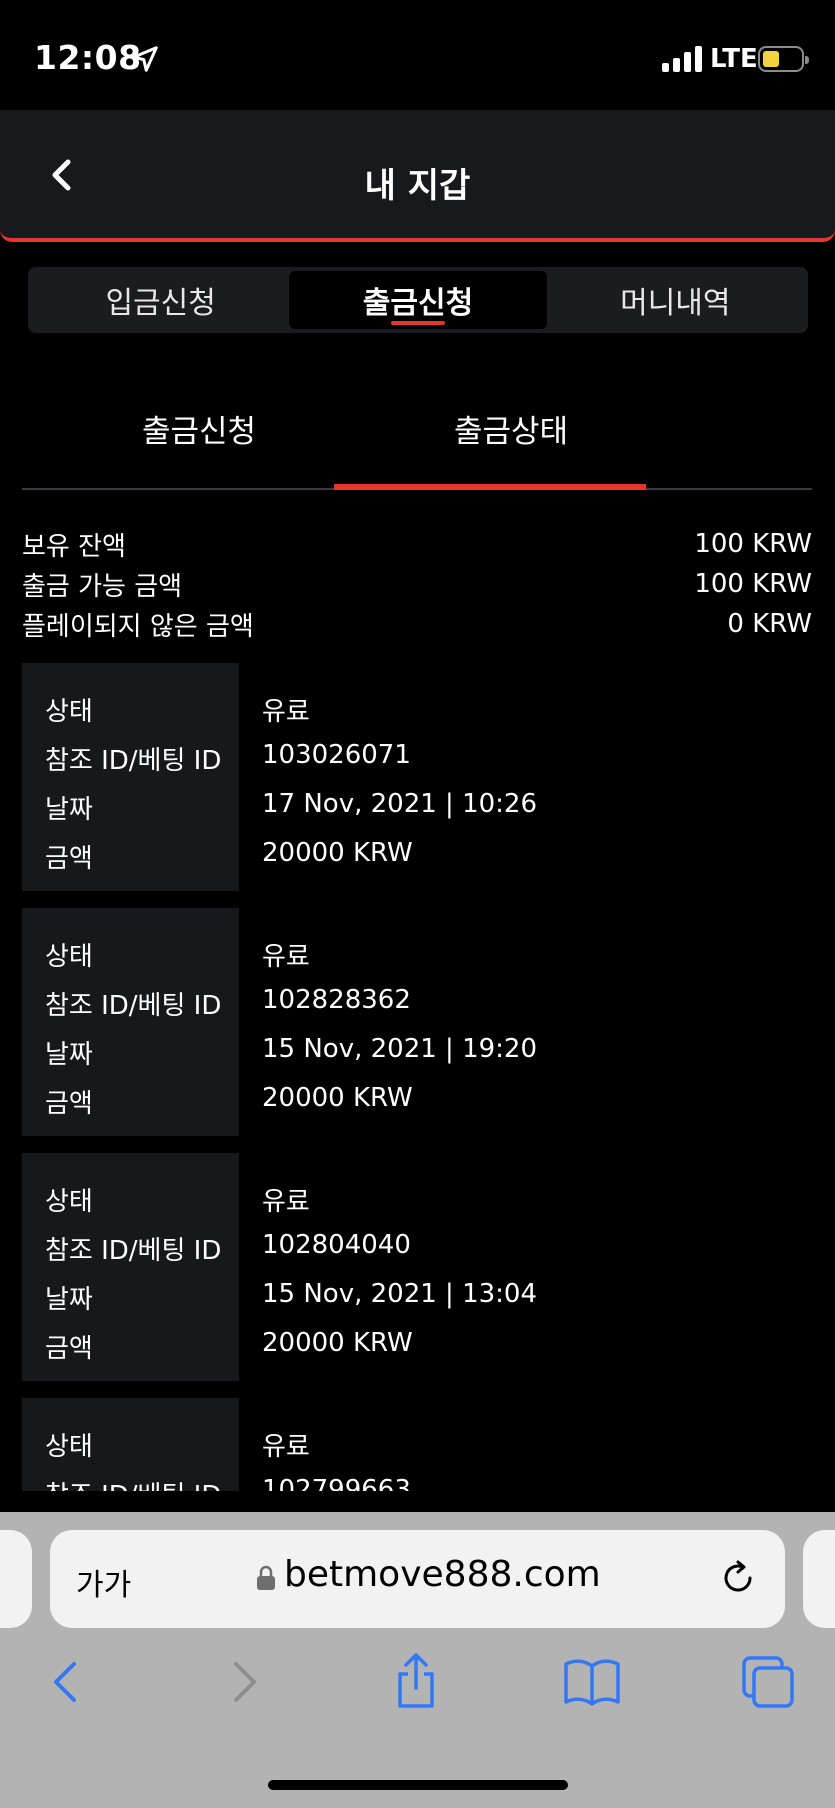 Image resolution: width=835 pixels, height=1808 pixels. I want to click on wallet-tabs: 입금신청 출금신청 머니내역, so click(418, 300).